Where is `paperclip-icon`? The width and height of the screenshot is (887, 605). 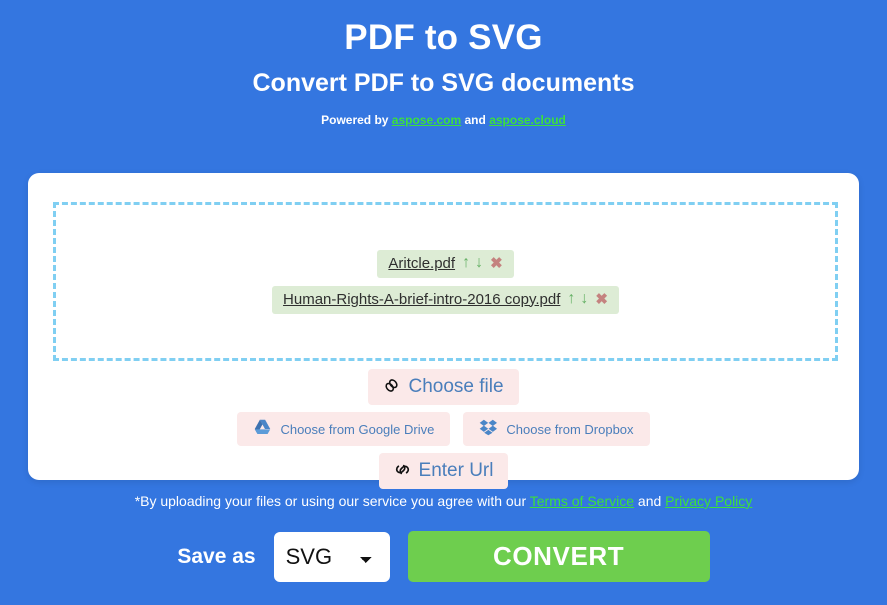
paperclip-icon is located at coordinates (391, 387).